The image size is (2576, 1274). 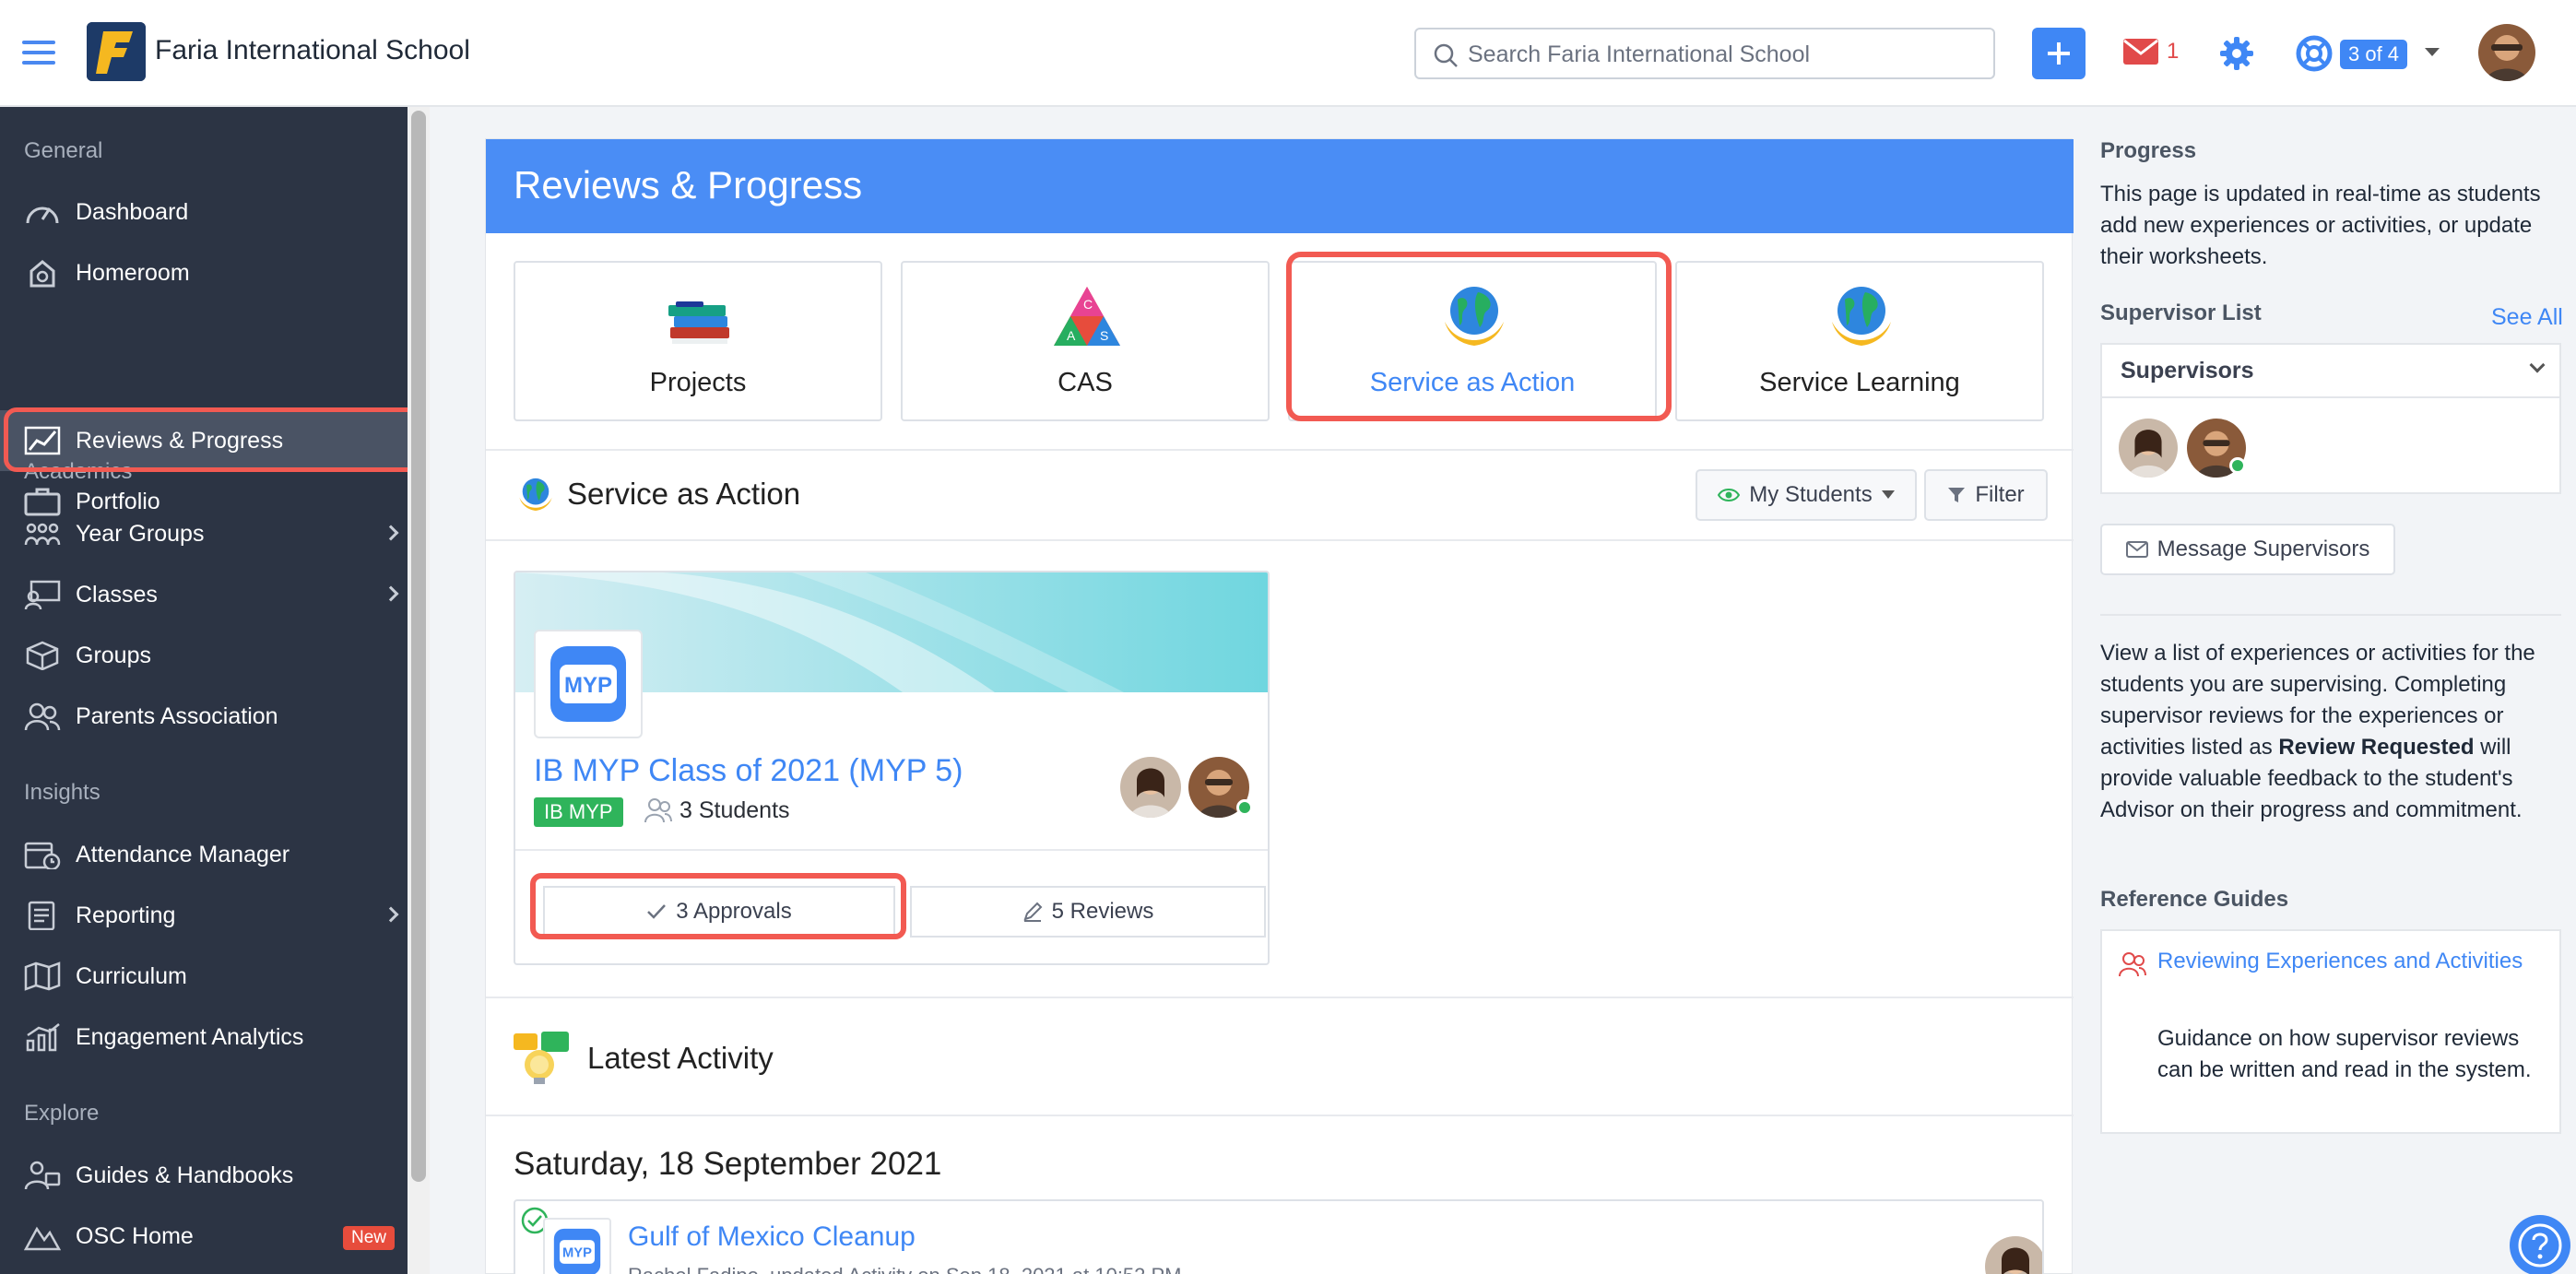 I want to click on sidebar-section-explore: Explore, so click(x=62, y=1113).